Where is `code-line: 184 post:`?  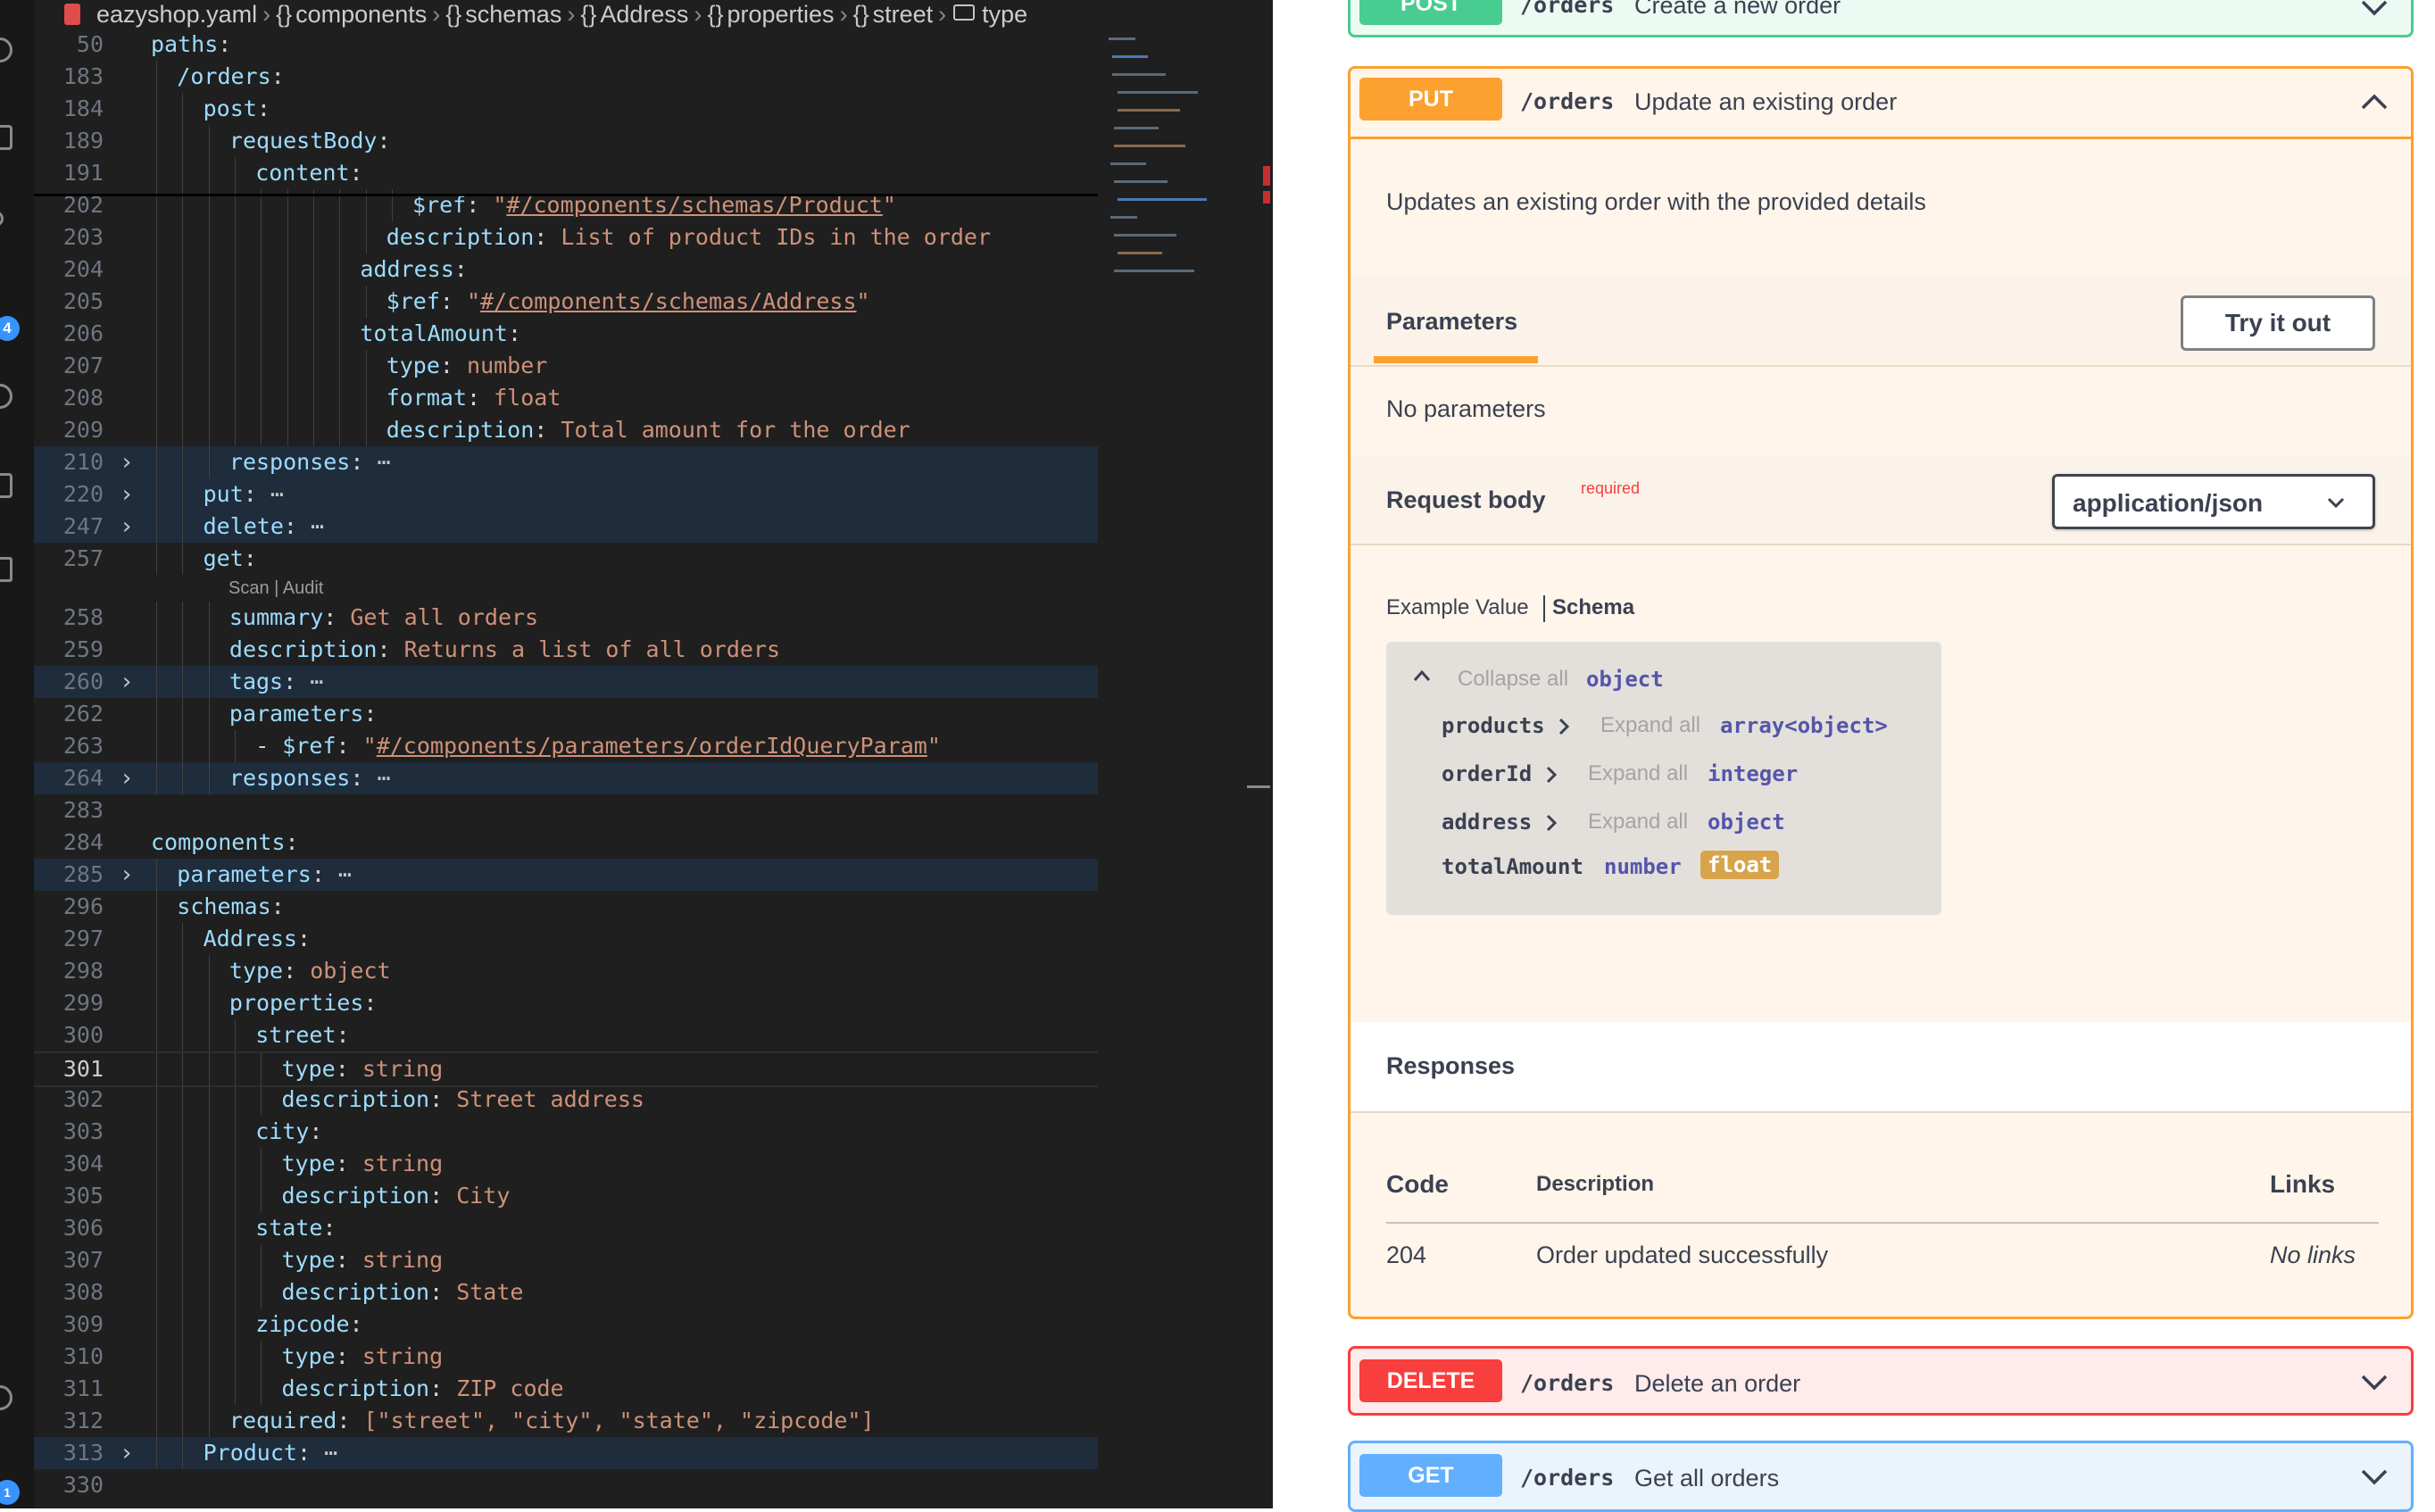
code-line: 184 post: is located at coordinates (566, 109).